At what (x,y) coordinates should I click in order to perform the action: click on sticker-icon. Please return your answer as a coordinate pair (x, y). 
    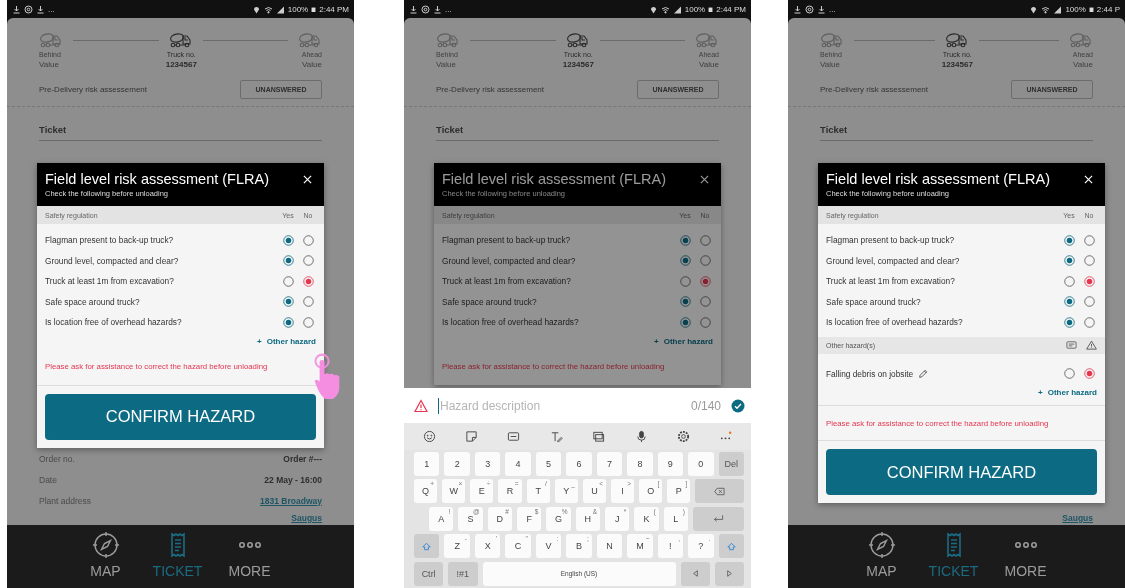
    Looking at the image, I should click on (472, 436).